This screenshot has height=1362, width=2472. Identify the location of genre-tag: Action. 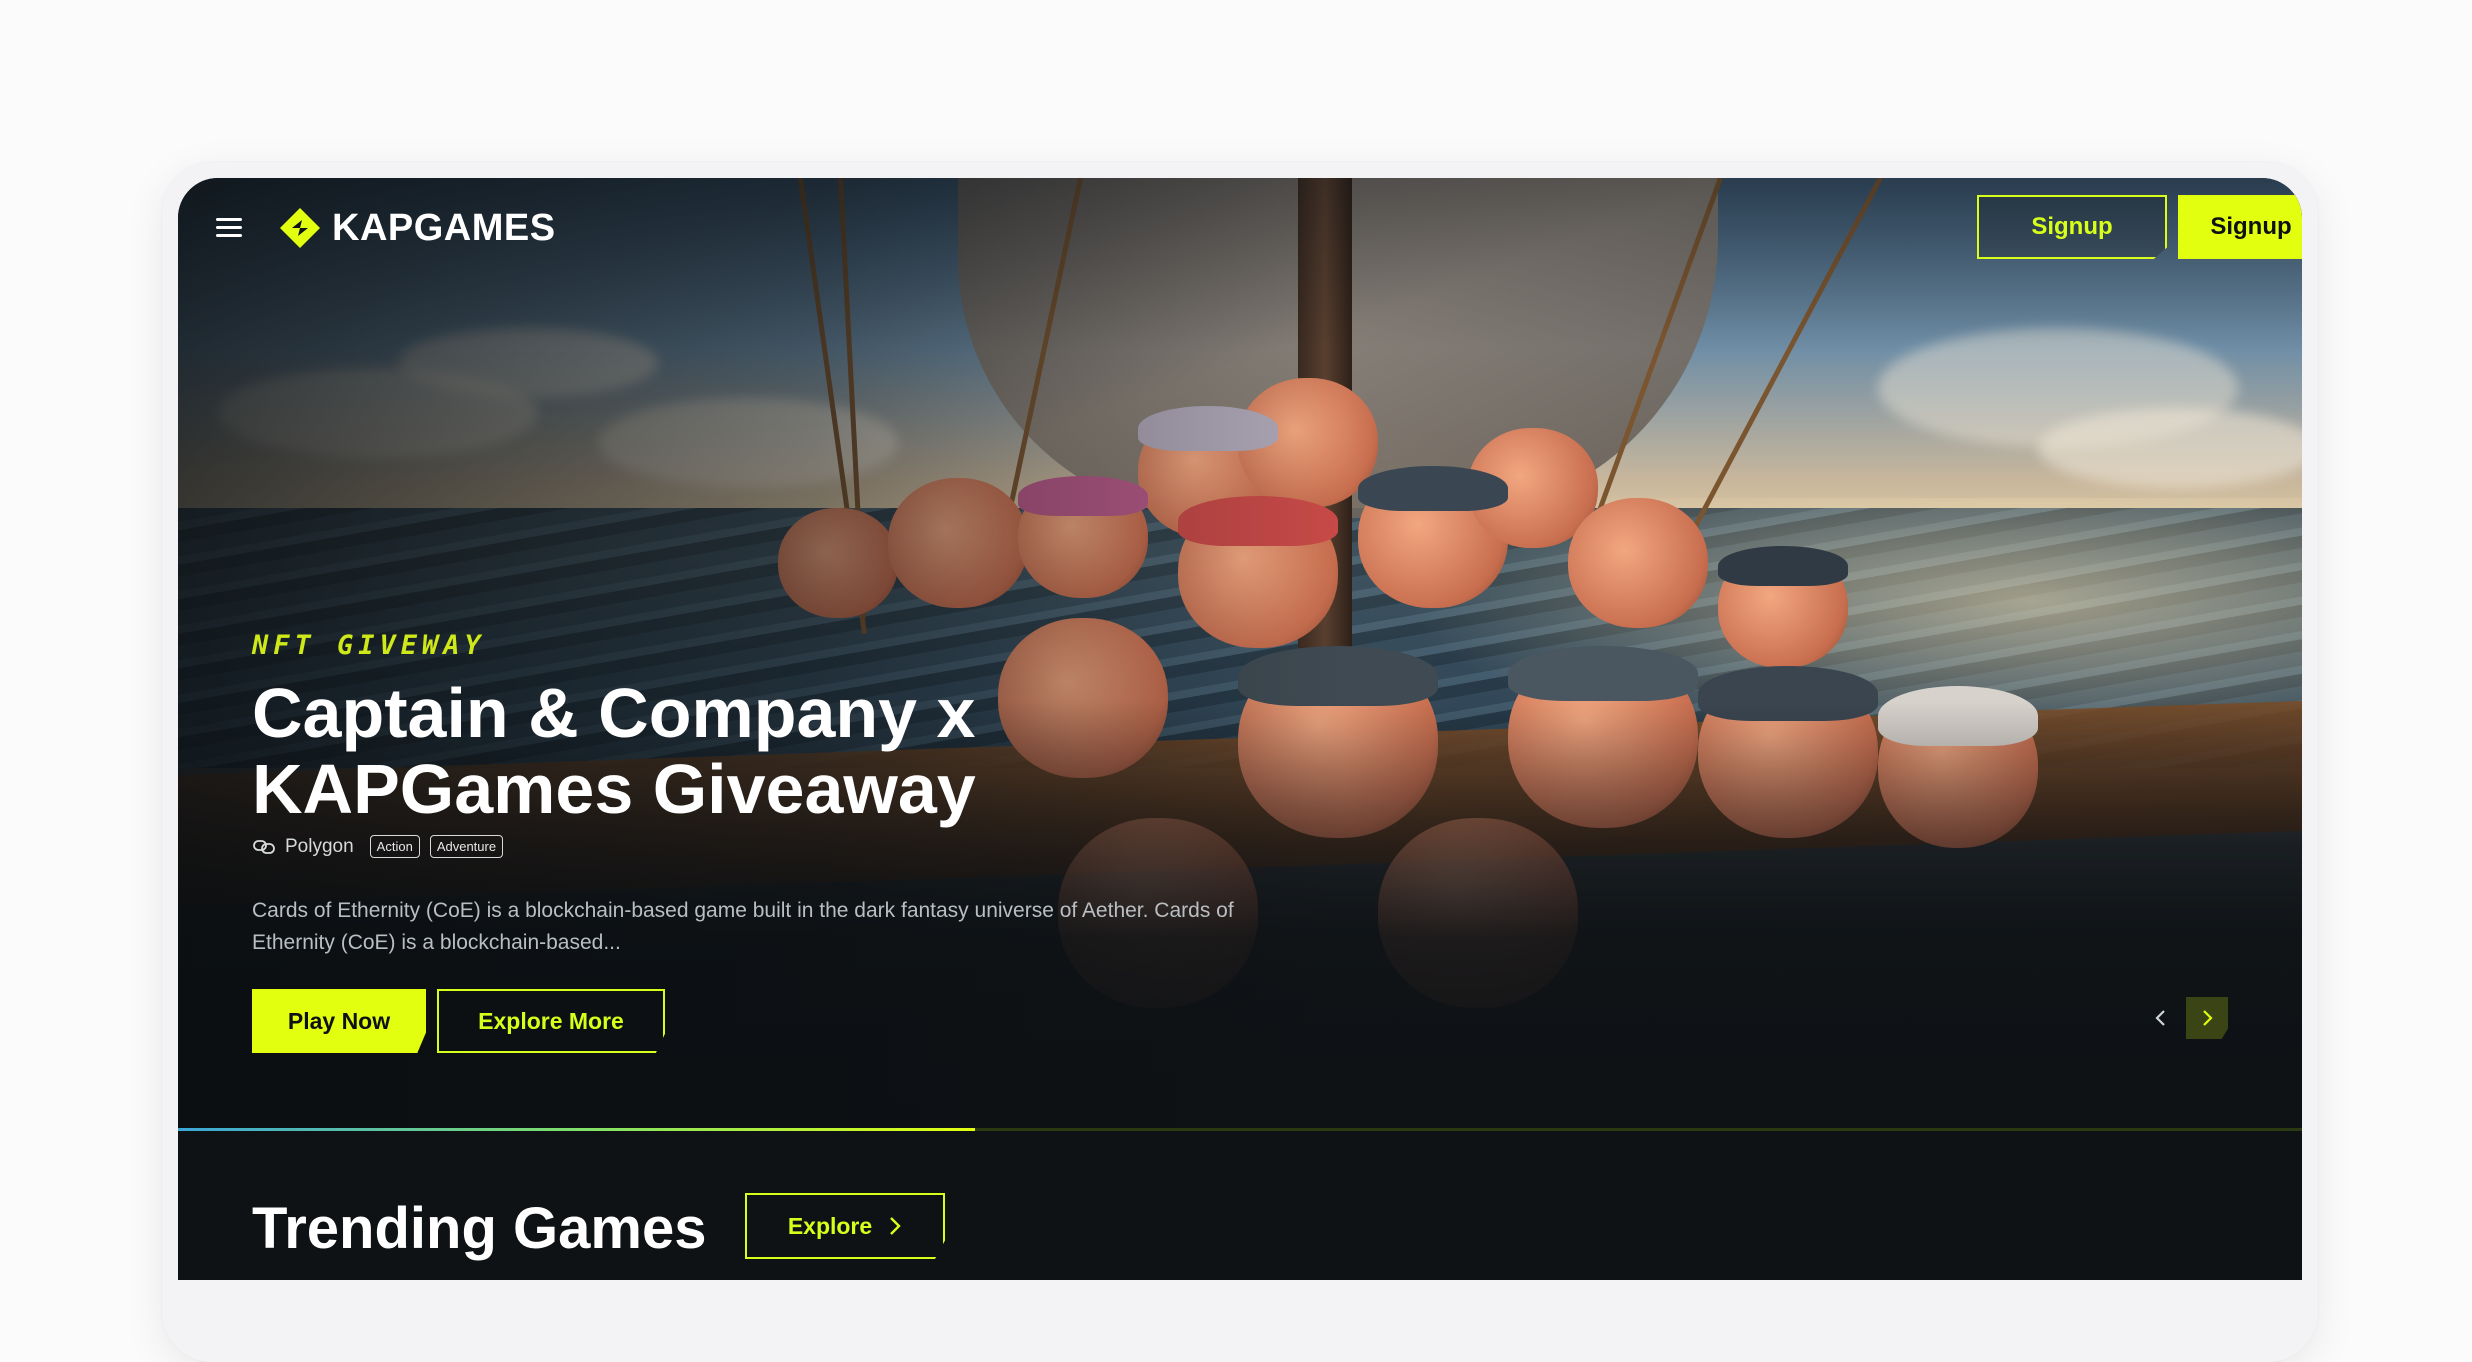
(394, 846).